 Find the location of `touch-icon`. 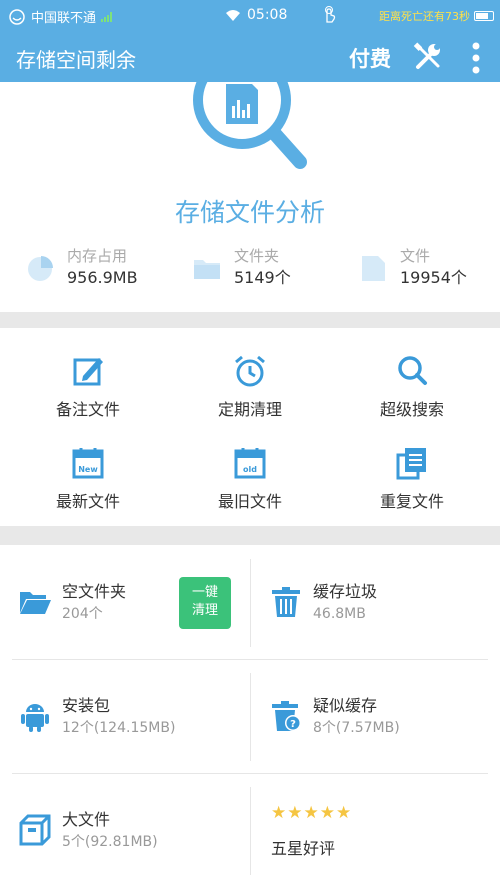

touch-icon is located at coordinates (329, 17).